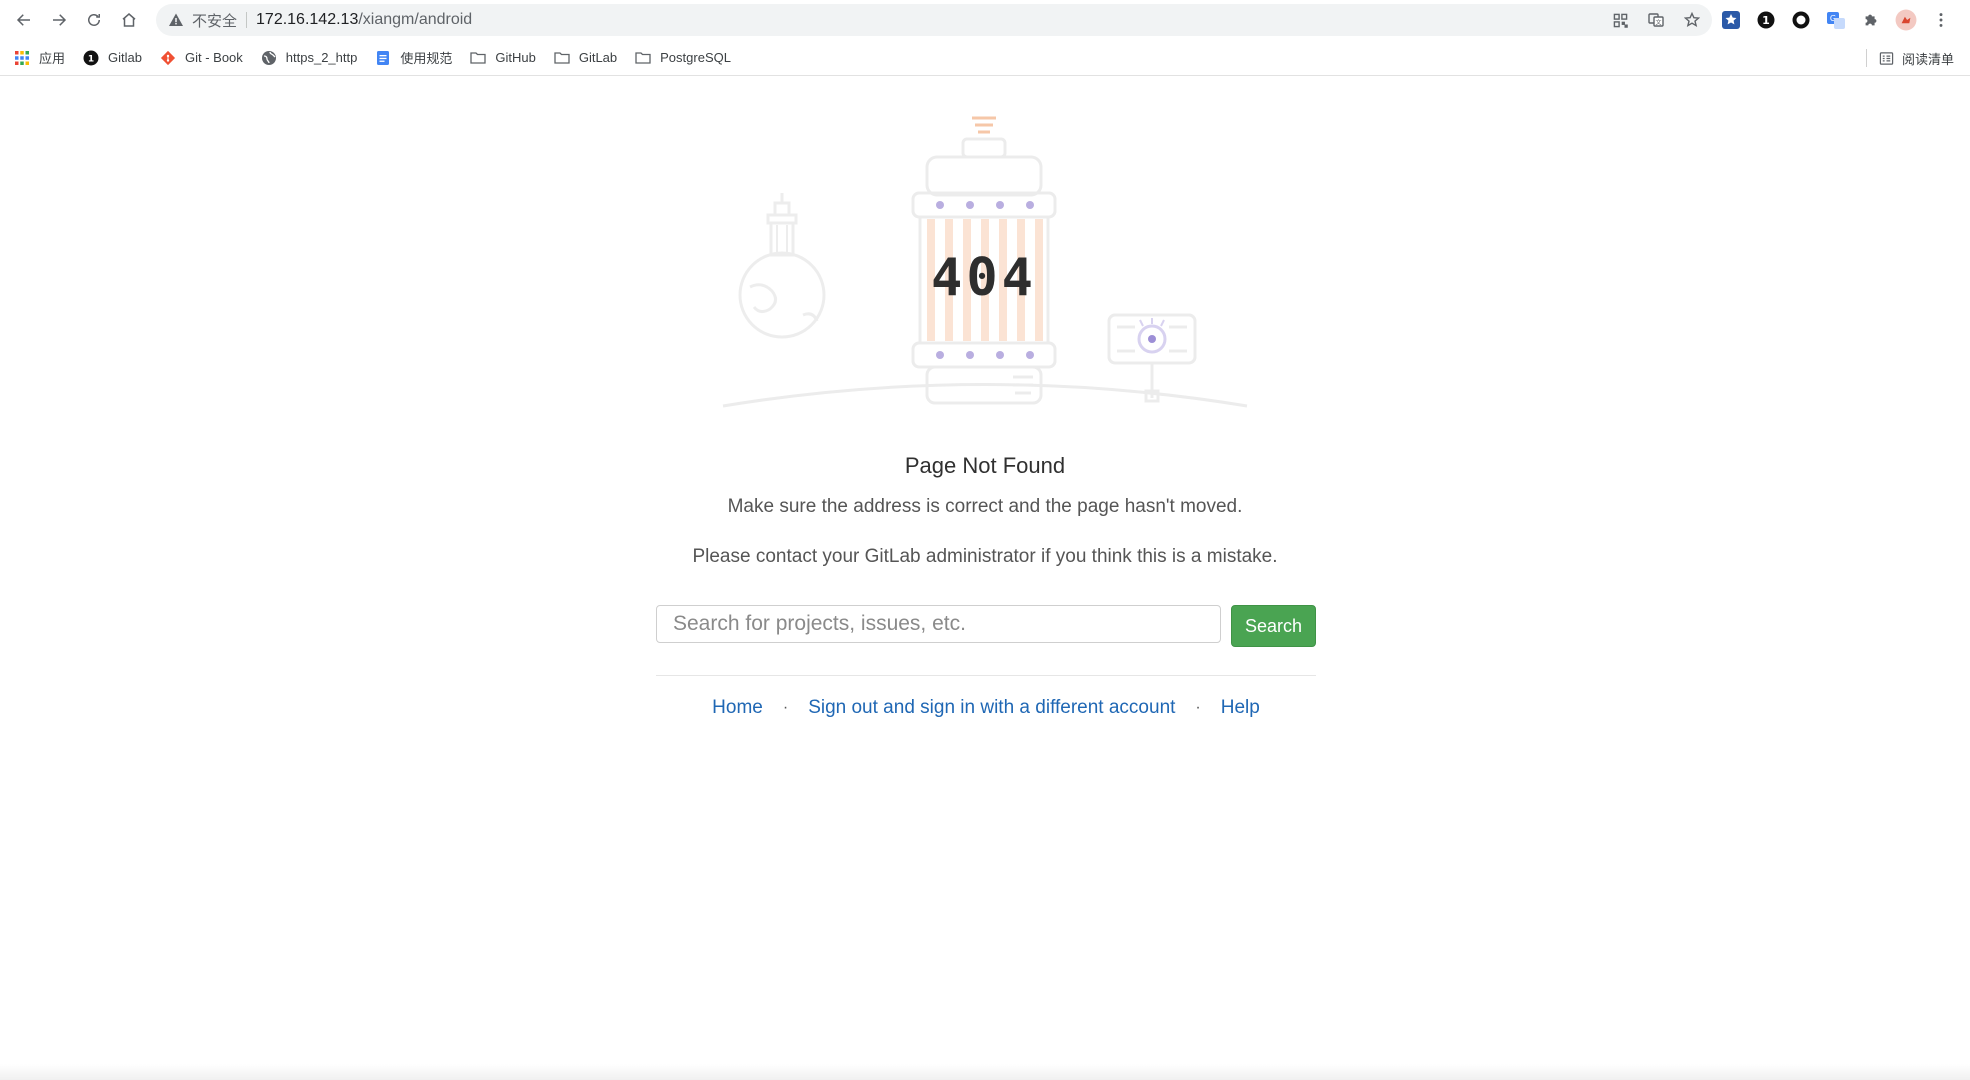  I want to click on 404-code-text: 404, so click(984, 278).